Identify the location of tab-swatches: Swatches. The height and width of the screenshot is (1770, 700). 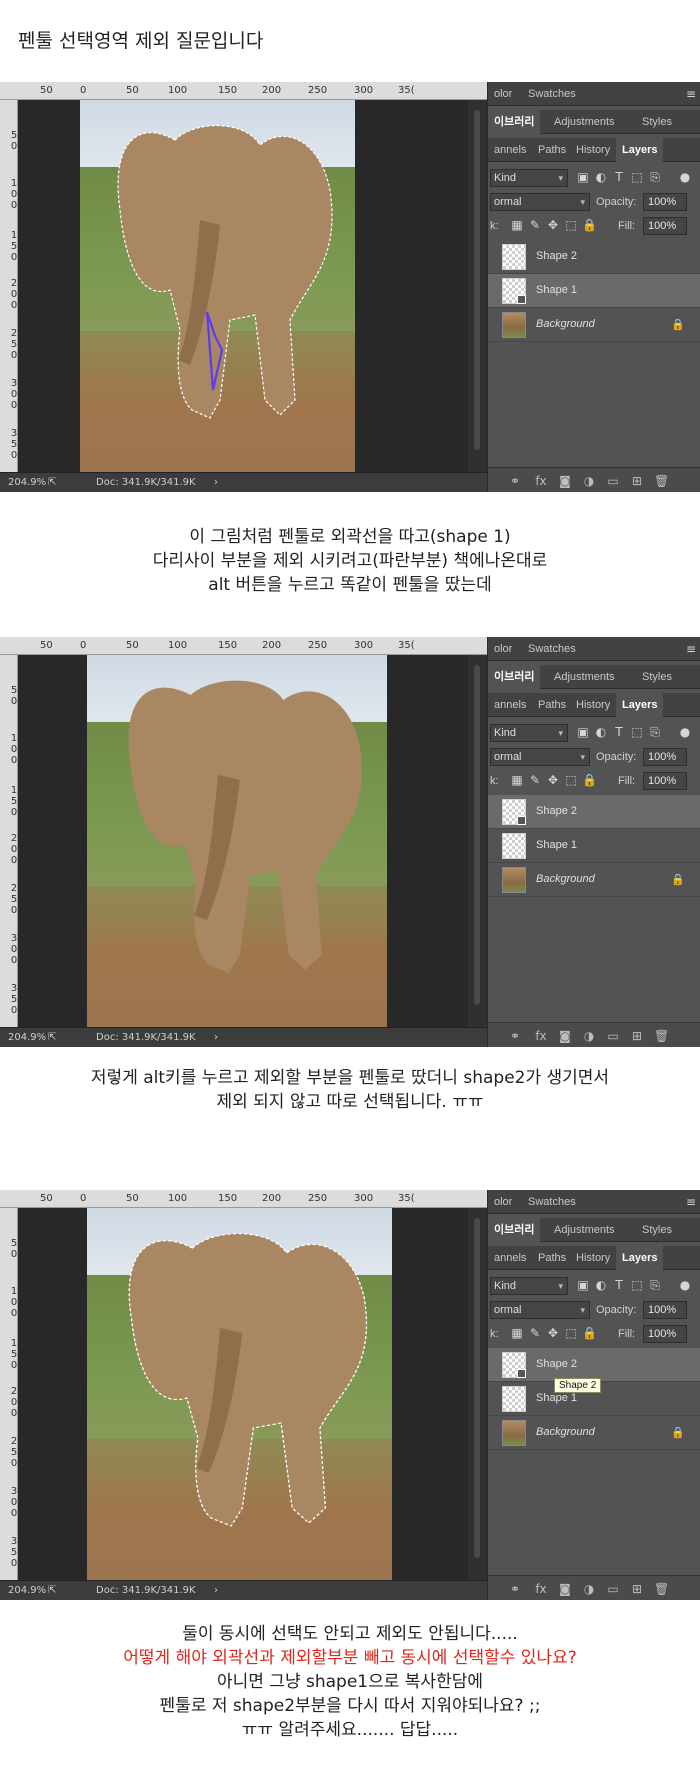
(552, 94).